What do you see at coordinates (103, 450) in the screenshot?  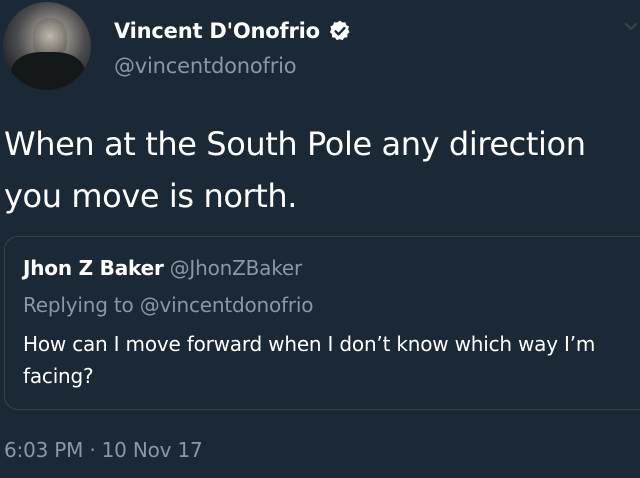 I see `tweet-timestamp: 6:03 PM · 10 Nov 17` at bounding box center [103, 450].